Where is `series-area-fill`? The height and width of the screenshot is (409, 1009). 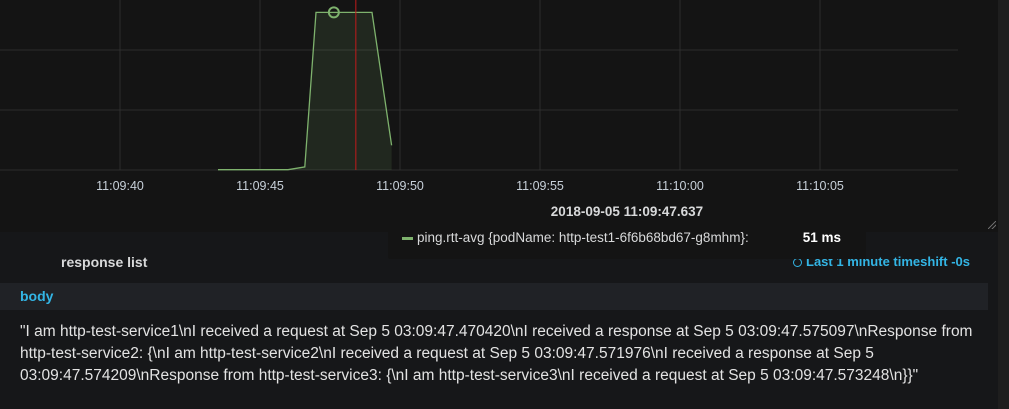 series-area-fill is located at coordinates (305, 91).